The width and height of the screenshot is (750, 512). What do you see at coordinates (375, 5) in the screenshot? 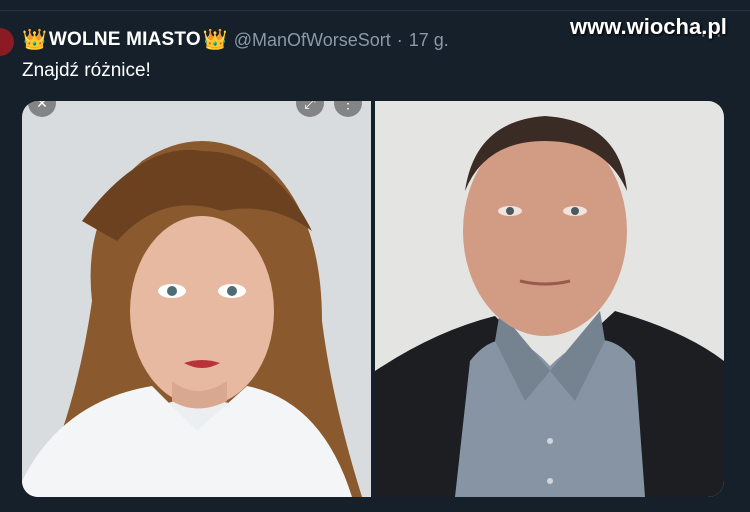
I see `top-divider` at bounding box center [375, 5].